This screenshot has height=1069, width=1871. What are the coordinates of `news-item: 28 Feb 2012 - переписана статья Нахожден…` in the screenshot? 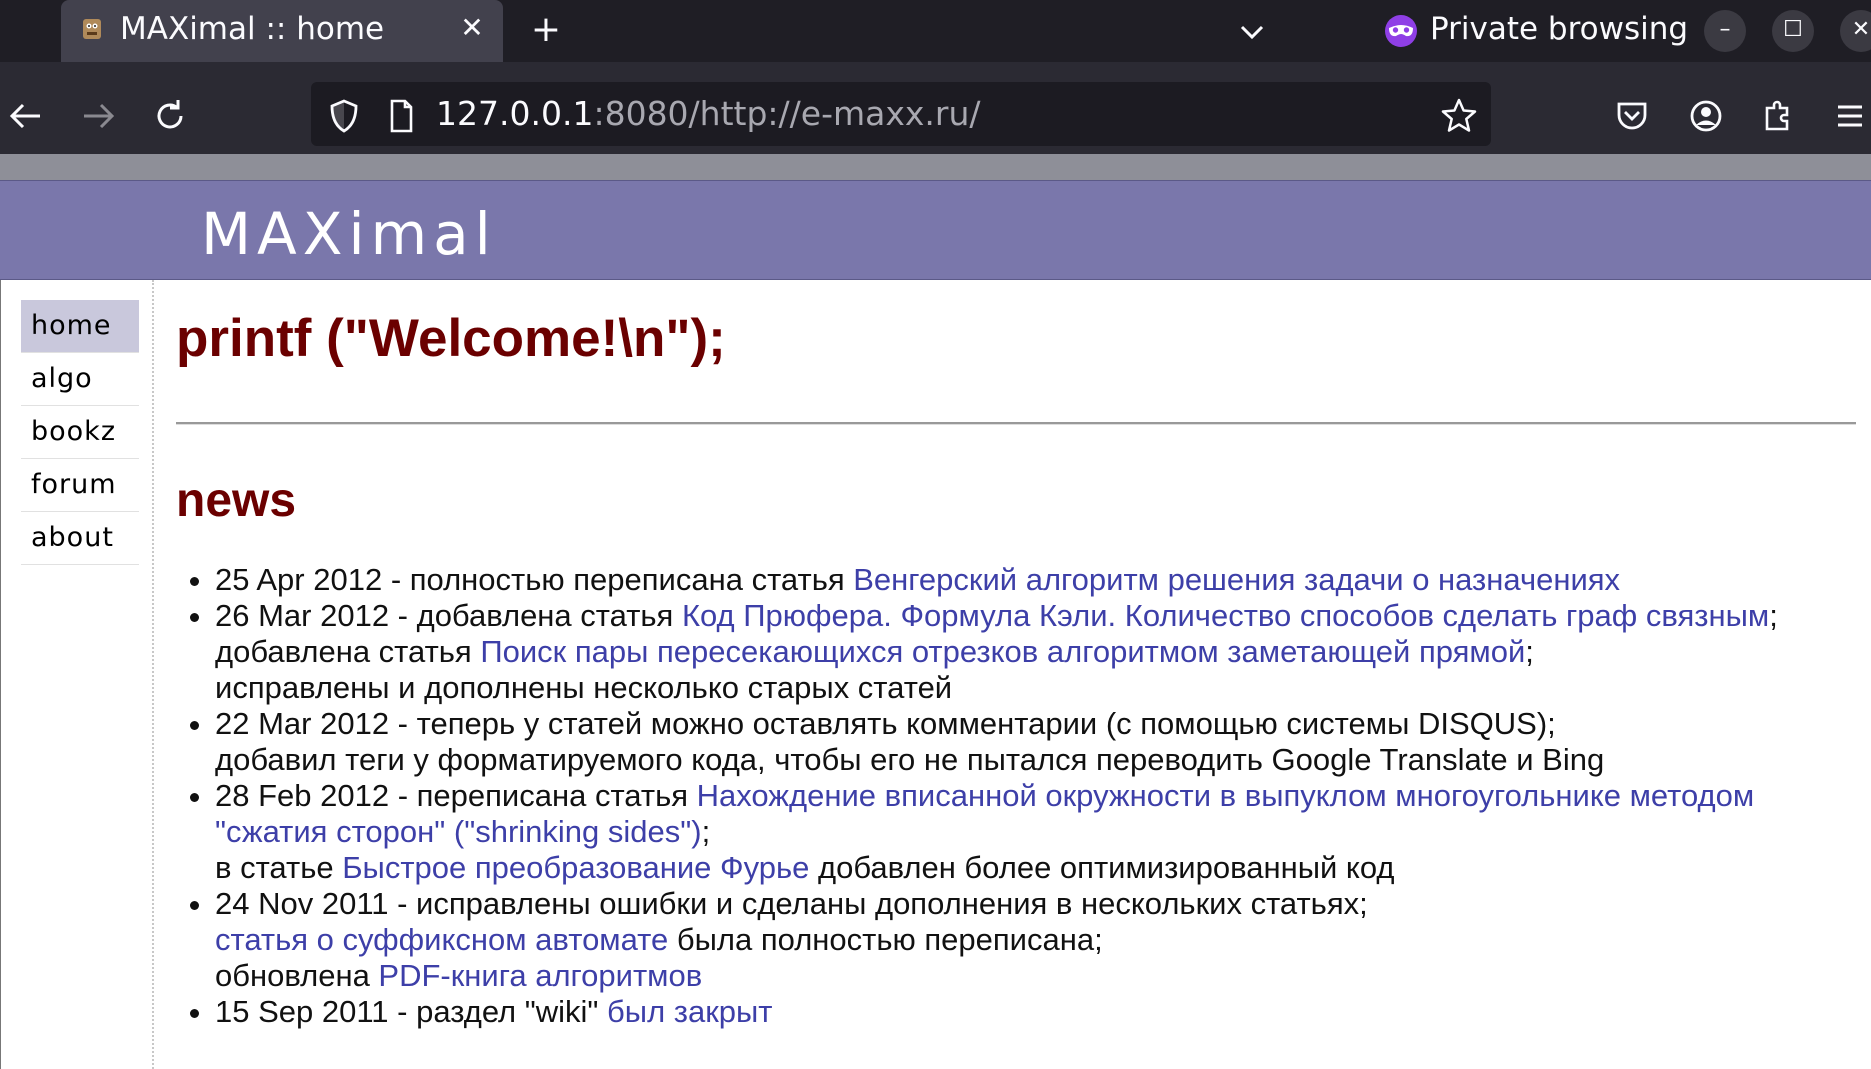 It's located at (1016, 832).